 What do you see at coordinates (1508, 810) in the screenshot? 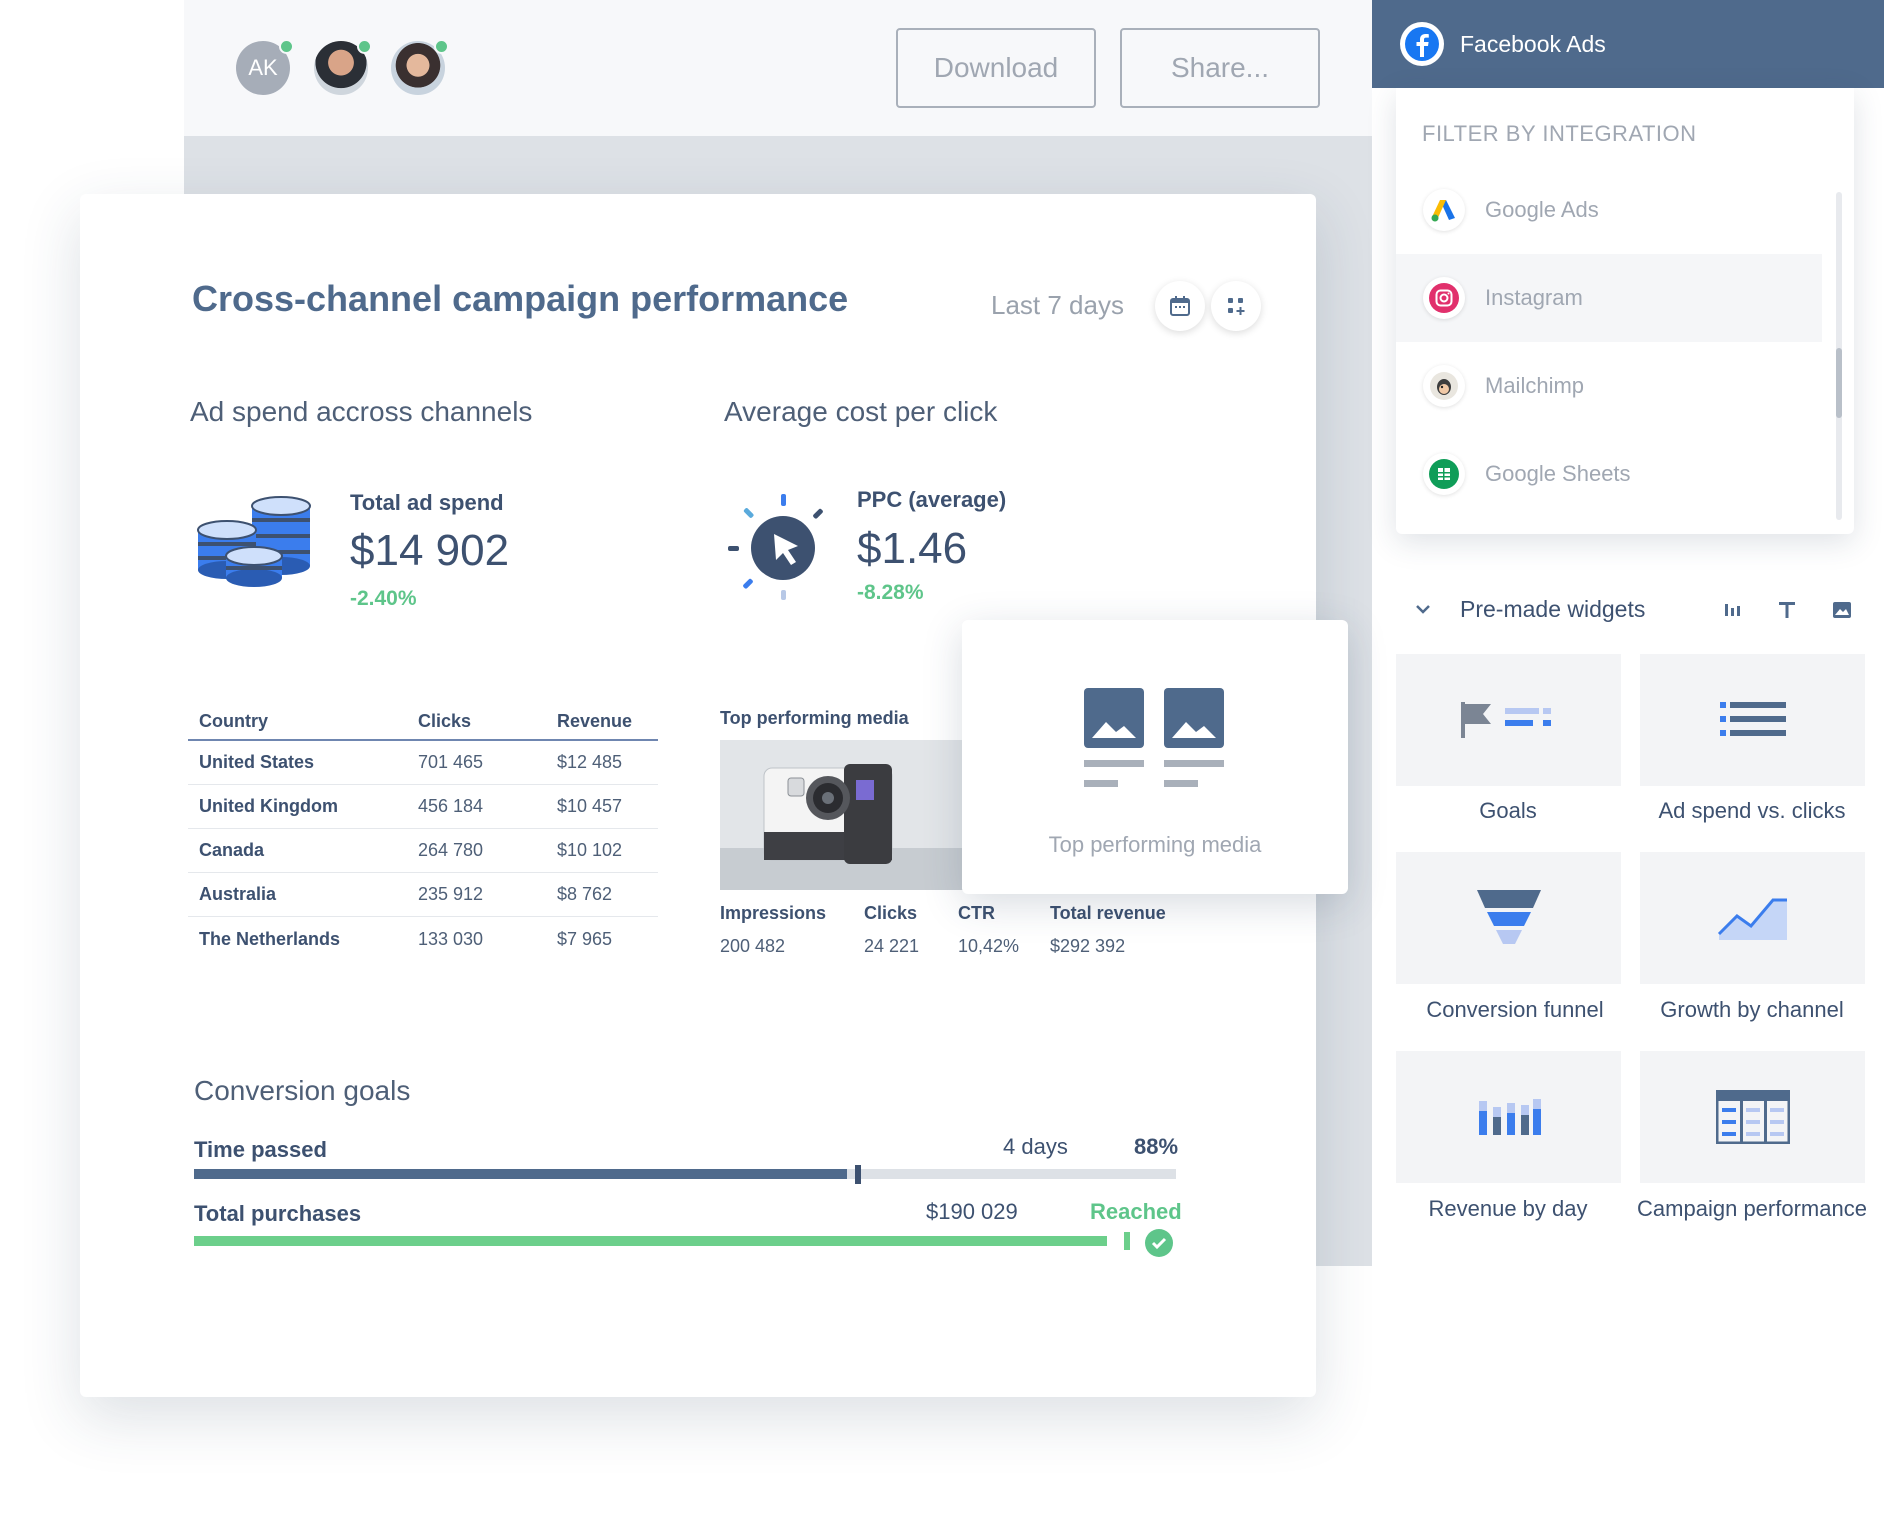
I see `widget-label-goals: Goals` at bounding box center [1508, 810].